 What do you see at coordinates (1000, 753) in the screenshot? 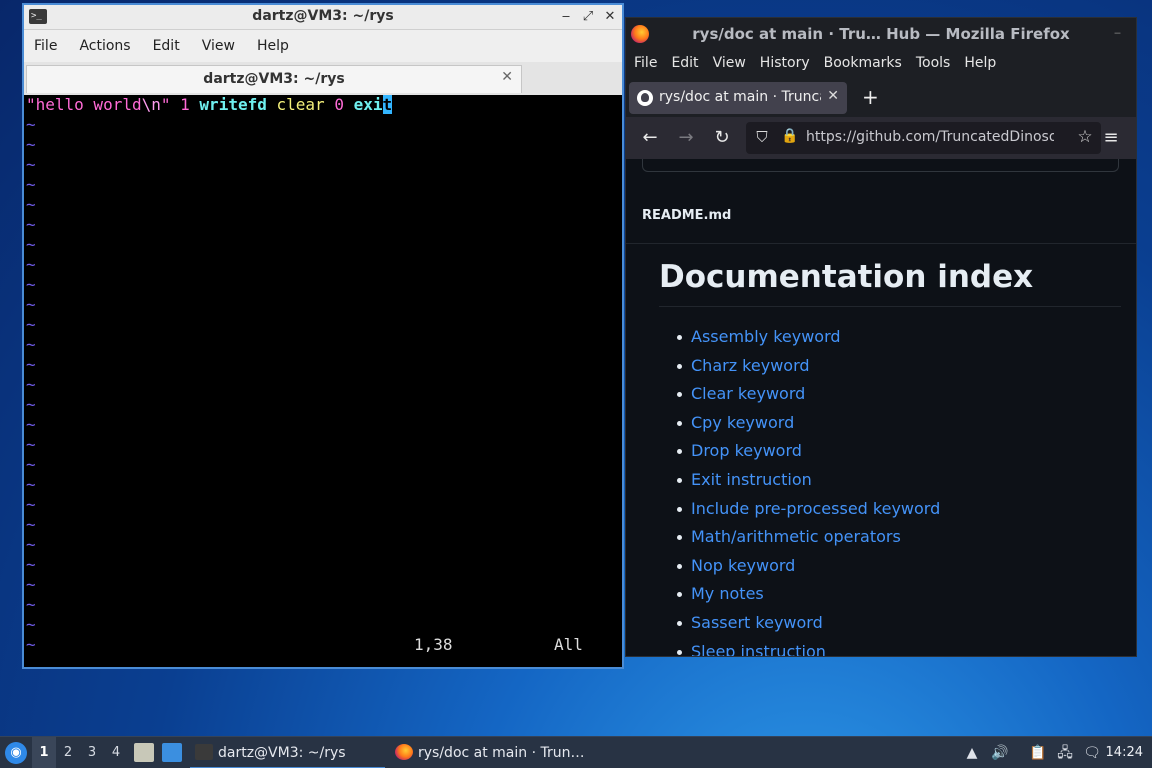
I see `volume-icon: 🔊` at bounding box center [1000, 753].